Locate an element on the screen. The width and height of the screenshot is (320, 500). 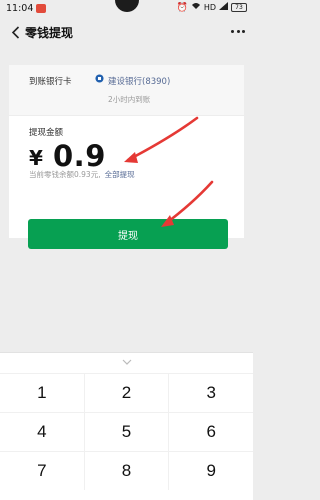
key-7: 7 is located at coordinates (42, 471).